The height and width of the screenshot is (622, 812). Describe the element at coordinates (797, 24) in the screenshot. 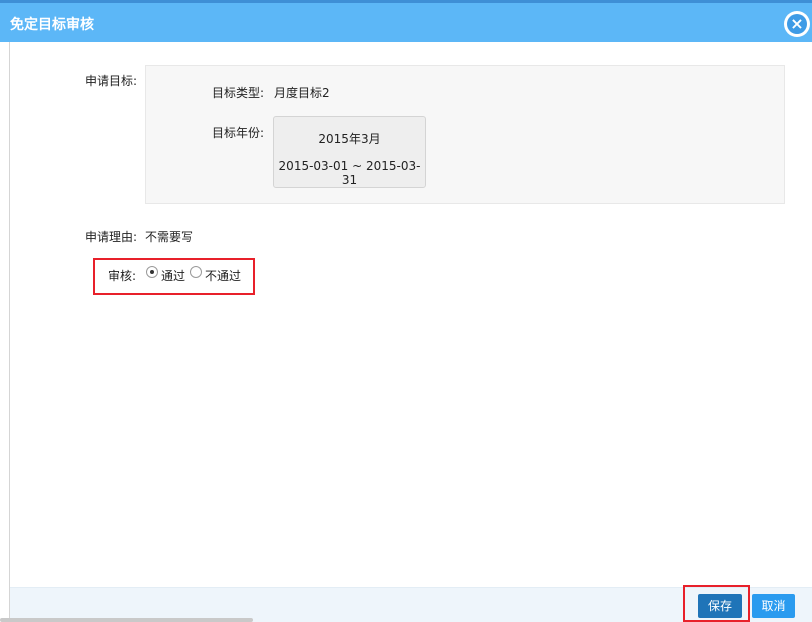

I see `close-icon: ×` at that location.